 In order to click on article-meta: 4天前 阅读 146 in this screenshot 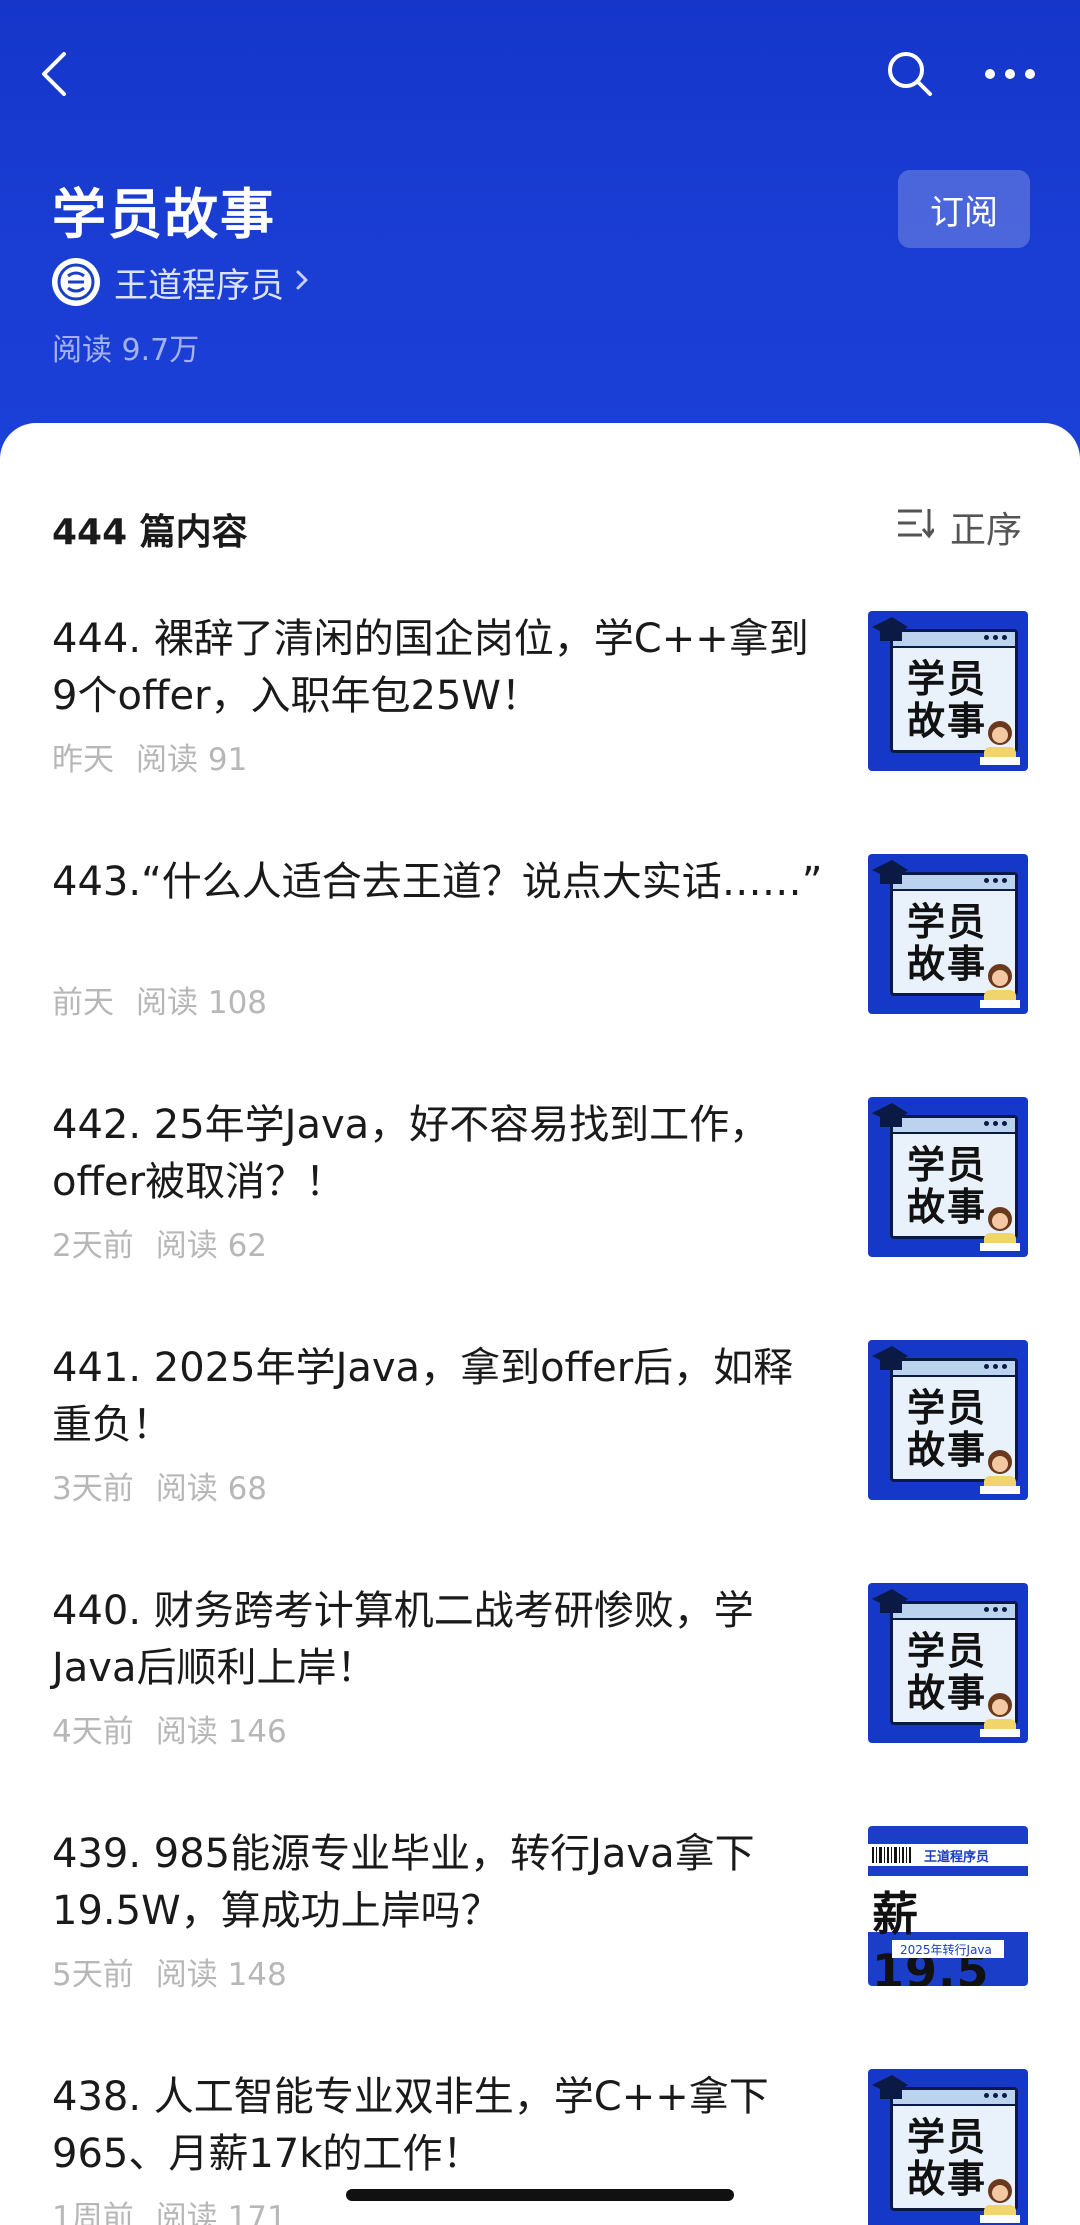, I will do `click(169, 1728)`.